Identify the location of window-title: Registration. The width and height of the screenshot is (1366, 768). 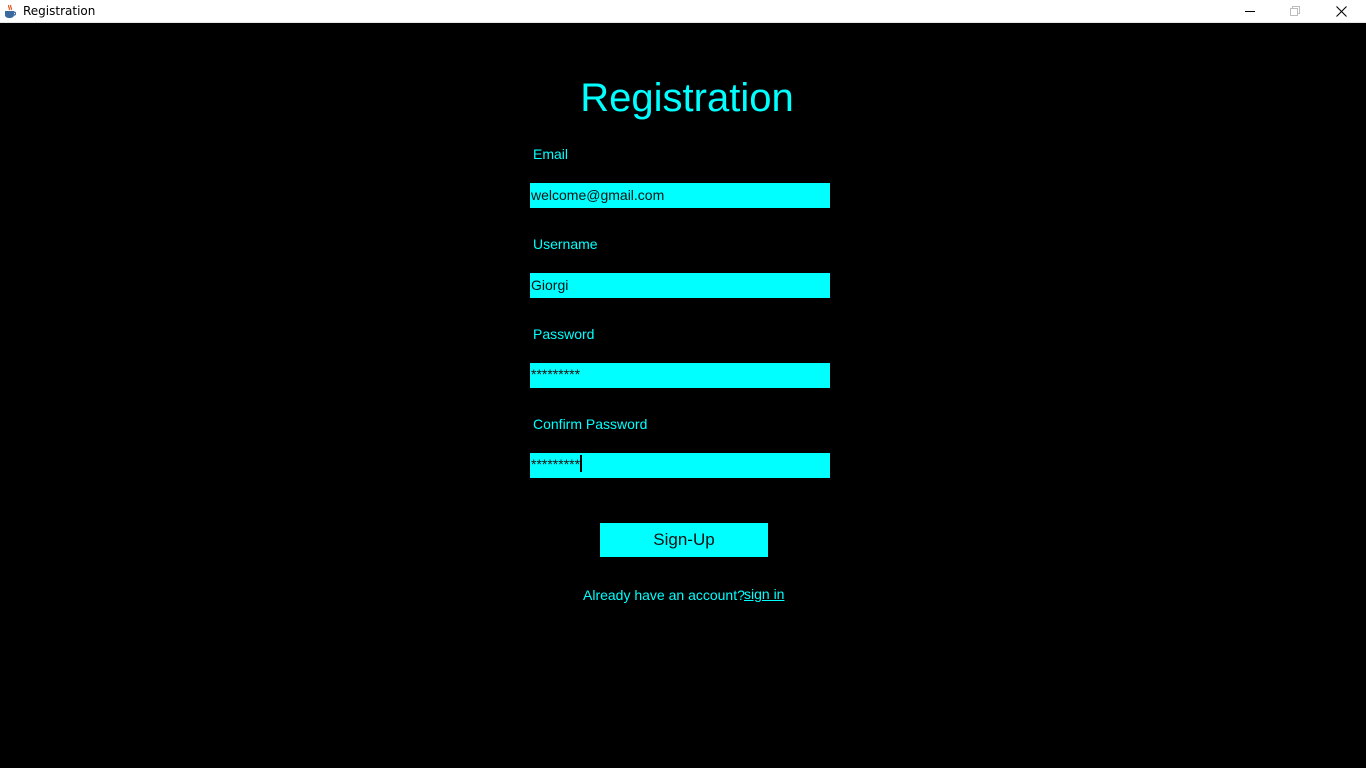
(59, 11).